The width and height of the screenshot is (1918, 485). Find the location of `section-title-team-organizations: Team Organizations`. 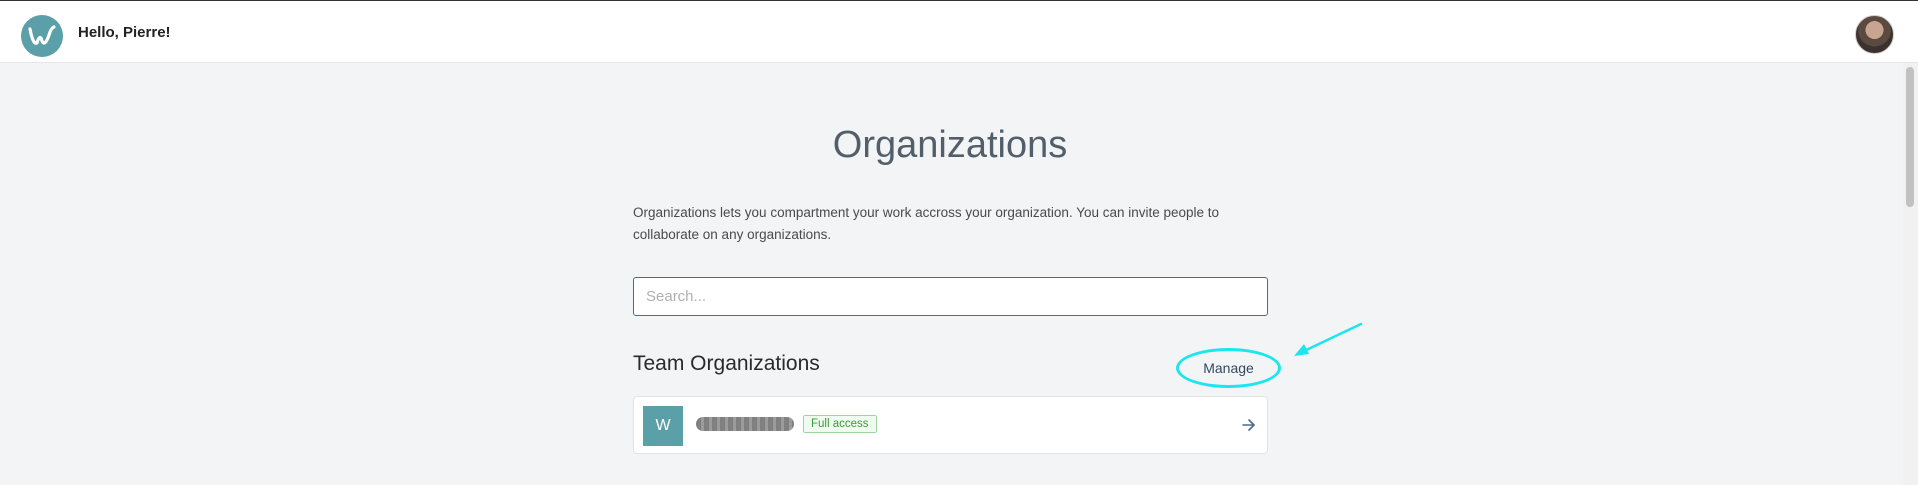

section-title-team-organizations: Team Organizations is located at coordinates (726, 363).